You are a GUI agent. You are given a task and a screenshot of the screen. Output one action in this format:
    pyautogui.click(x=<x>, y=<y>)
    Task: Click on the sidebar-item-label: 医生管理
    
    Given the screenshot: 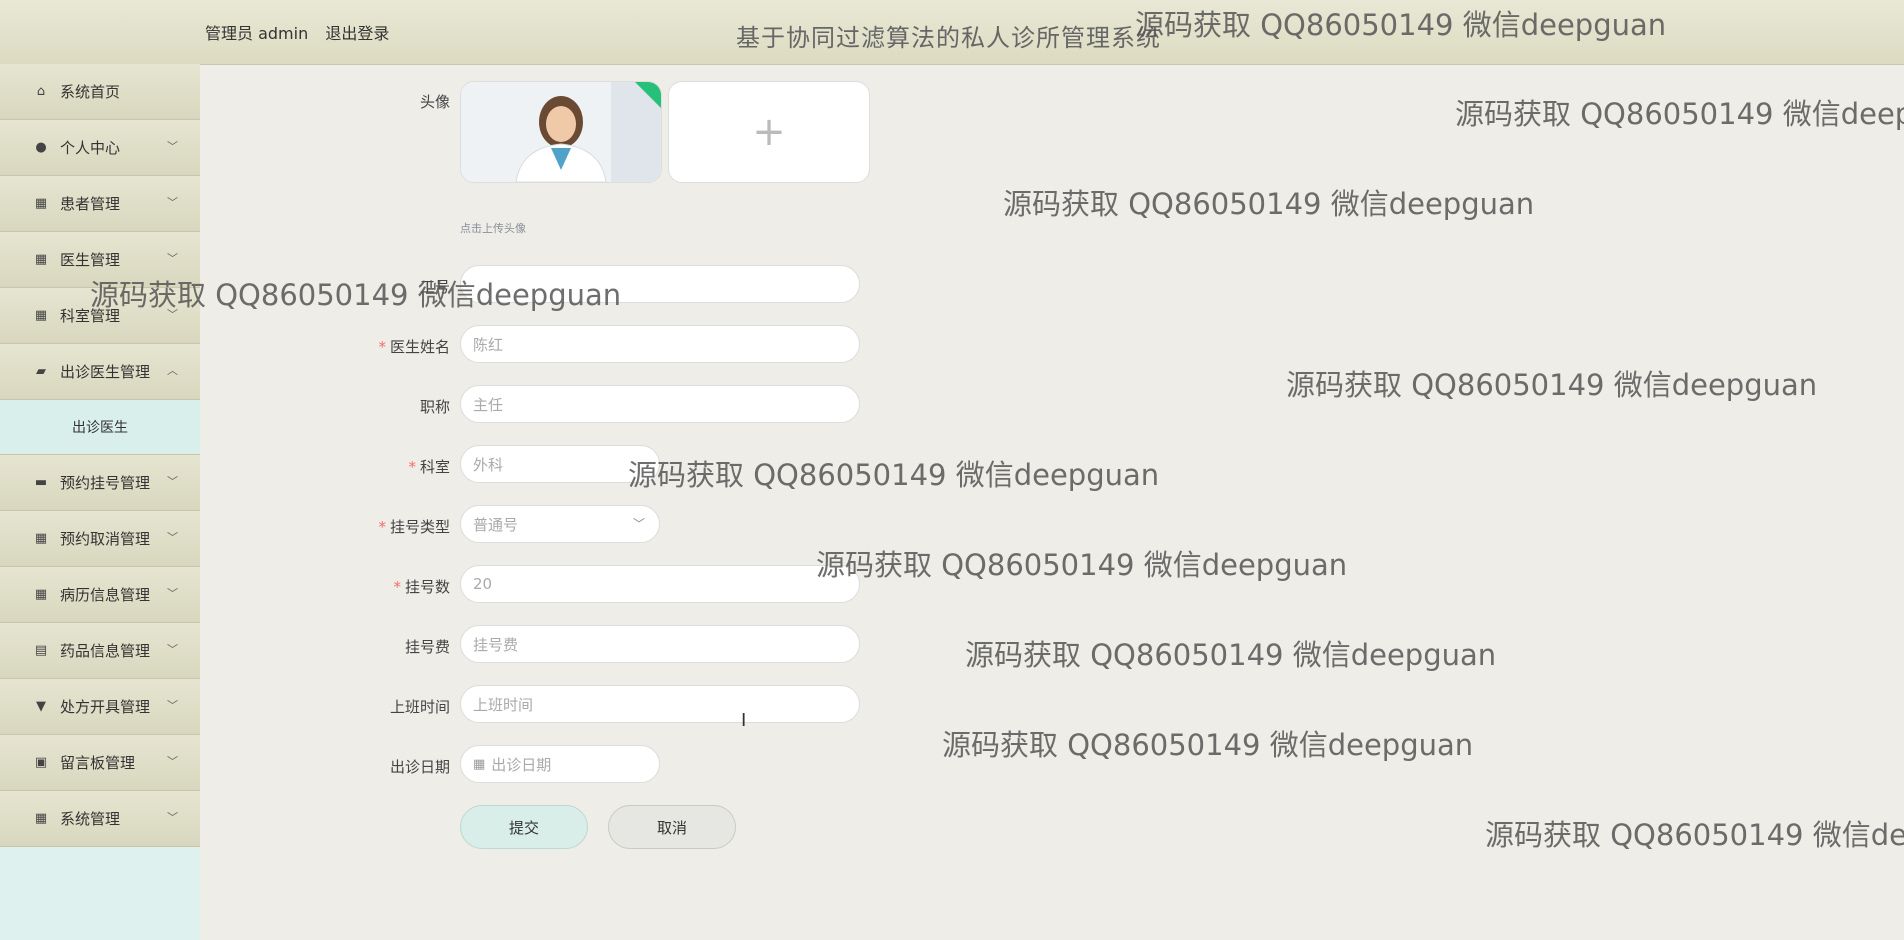 What is the action you would take?
    pyautogui.click(x=90, y=260)
    